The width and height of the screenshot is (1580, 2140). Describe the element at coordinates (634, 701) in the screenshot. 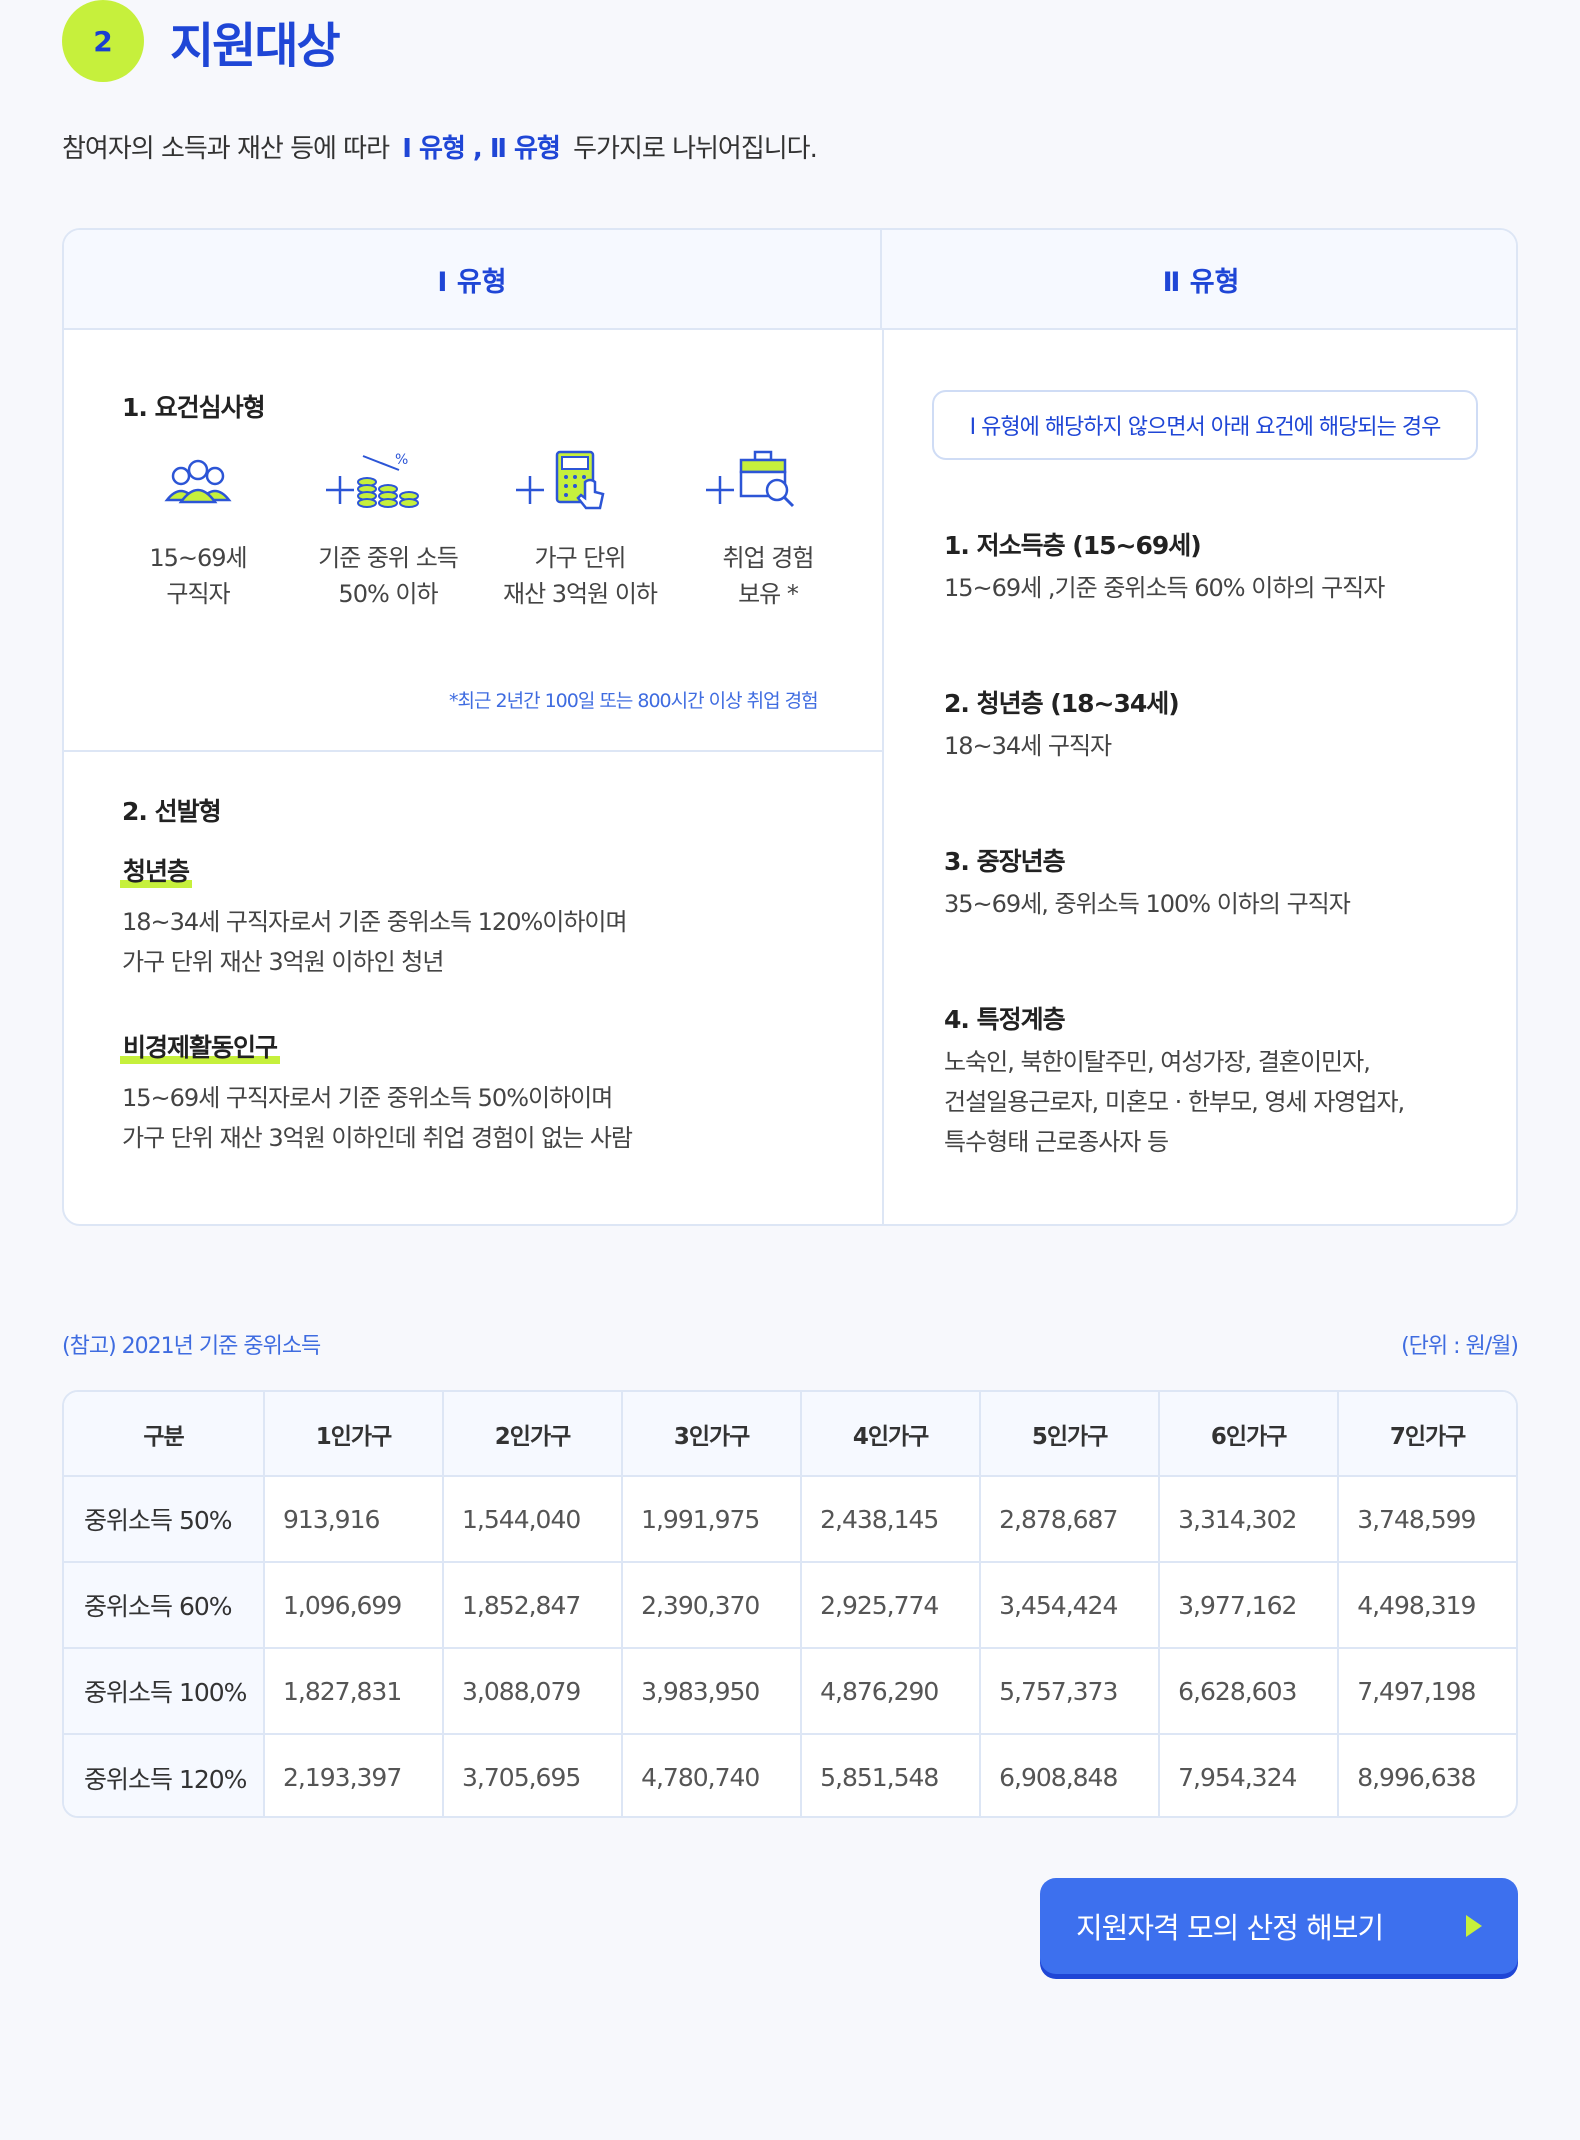

I see `req-footnote: *최근 2년간 100일 또는 800시간 이상 취업 경험` at that location.